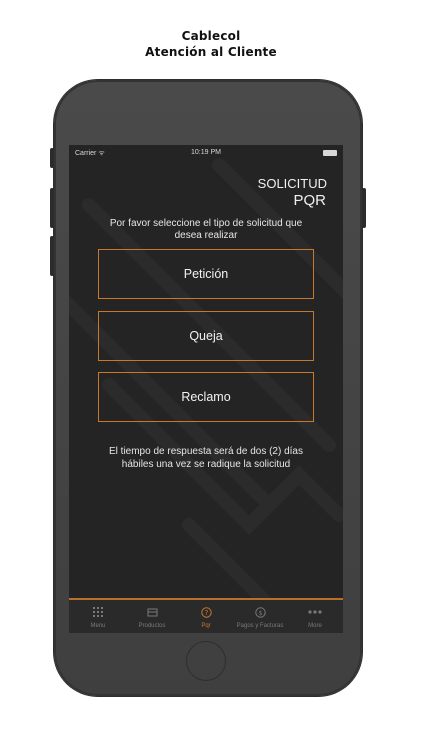  What do you see at coordinates (152, 626) in the screenshot?
I see `tab-label: Productos` at bounding box center [152, 626].